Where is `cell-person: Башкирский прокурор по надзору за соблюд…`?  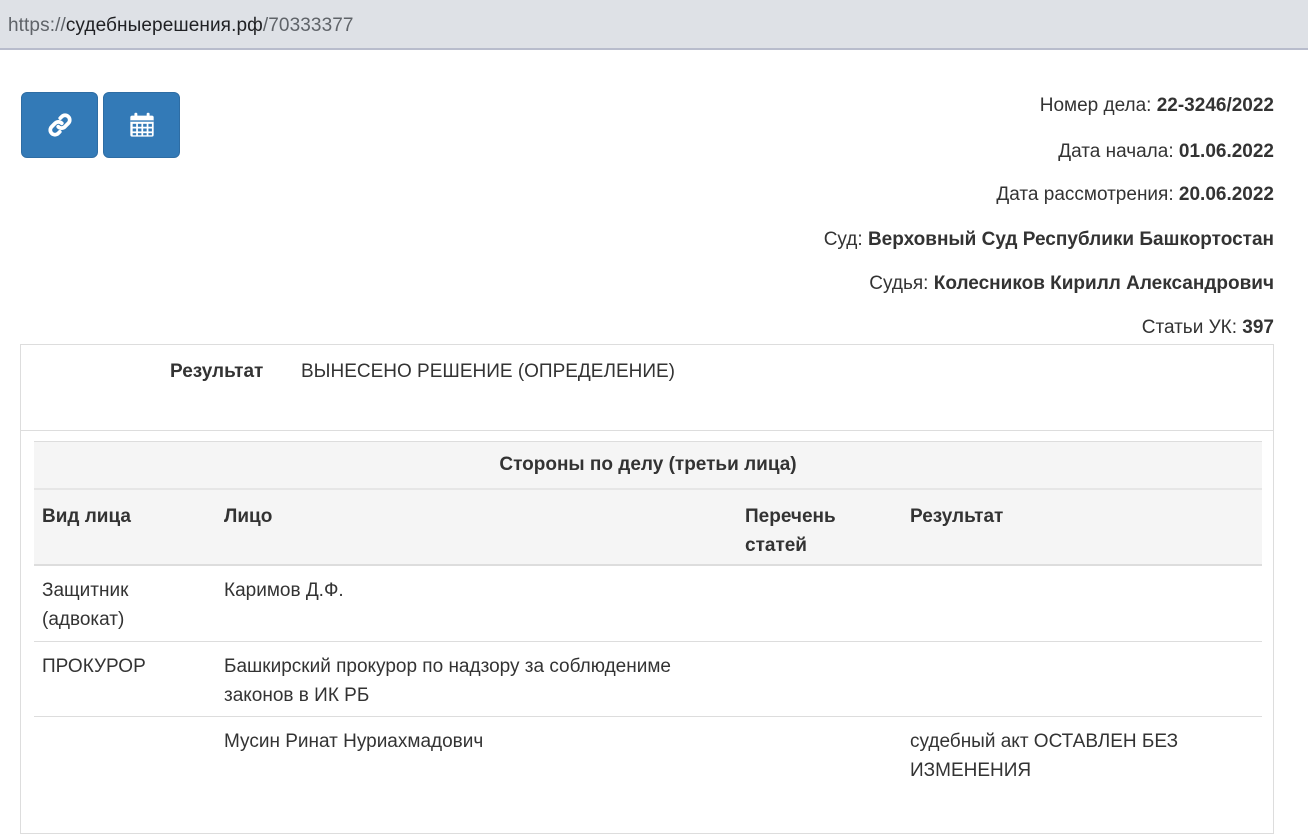
cell-person: Башкирский прокурор по надзору за соблюд… is located at coordinates (447, 681).